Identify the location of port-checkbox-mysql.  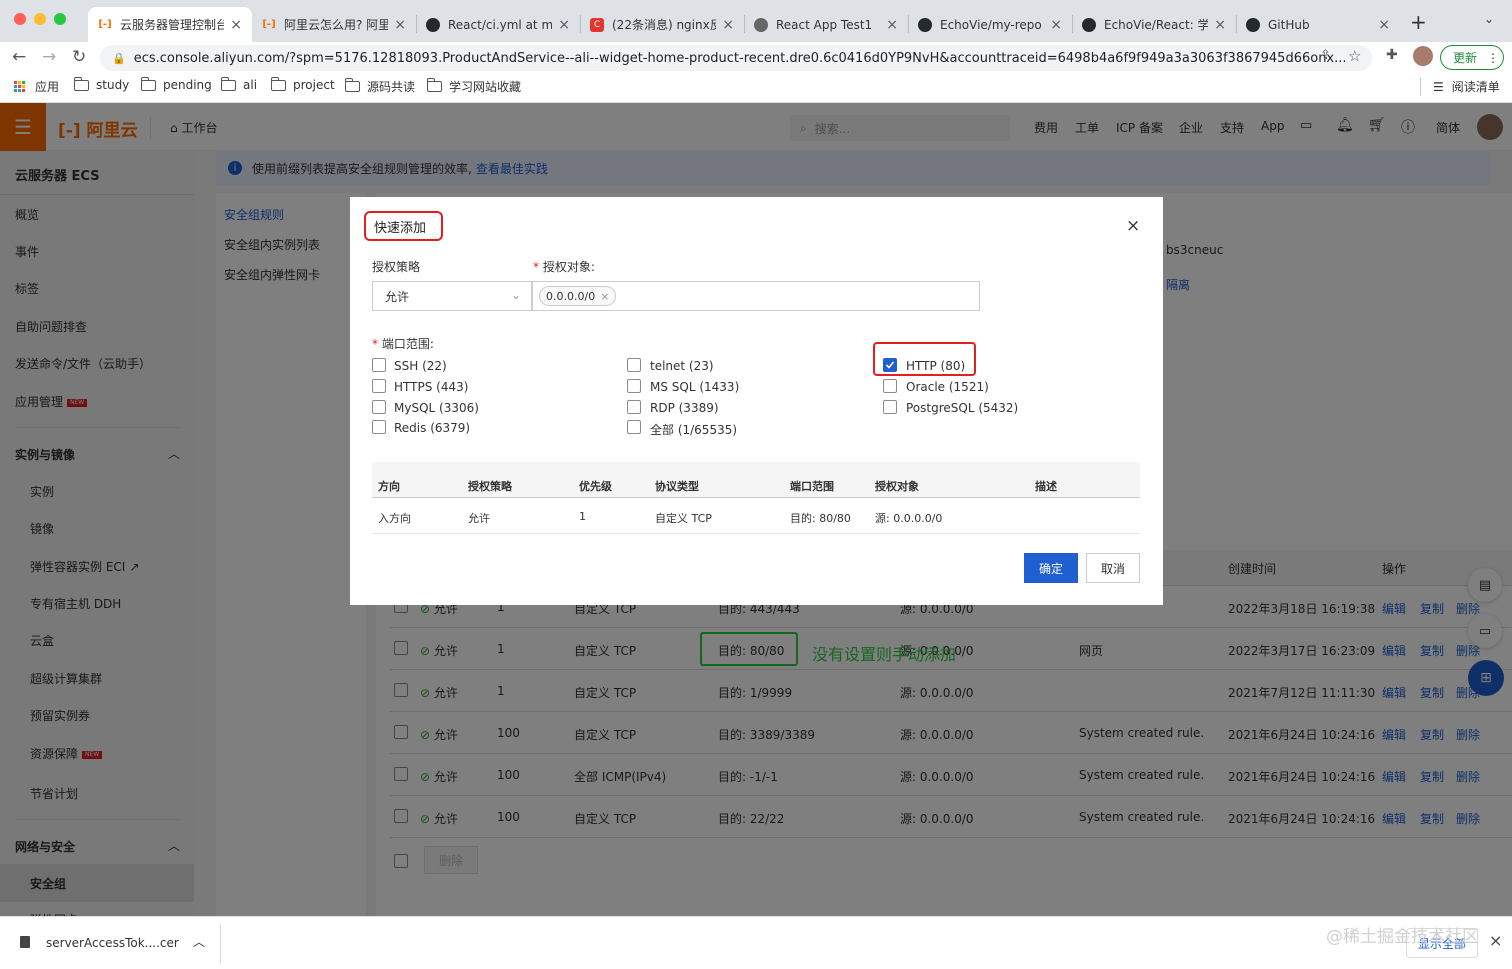
(379, 407).